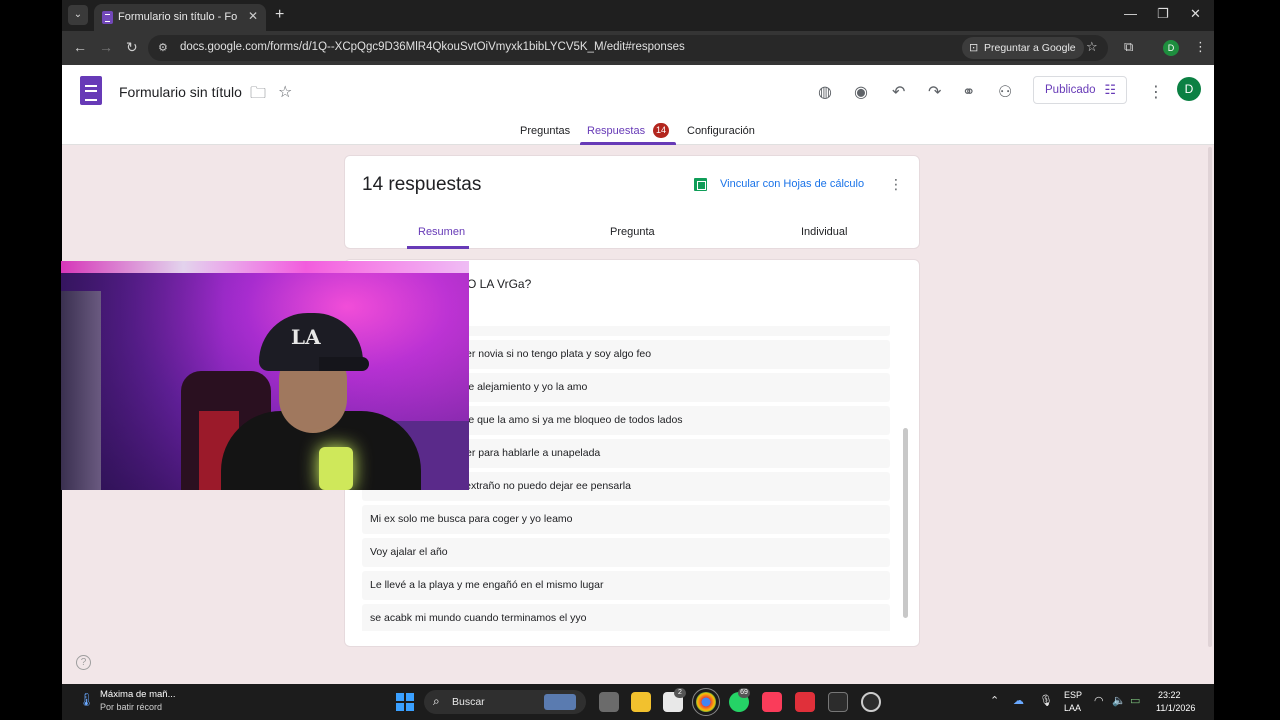 The width and height of the screenshot is (1280, 720). What do you see at coordinates (1135, 700) in the screenshot?
I see `battery-icon: ▭` at bounding box center [1135, 700].